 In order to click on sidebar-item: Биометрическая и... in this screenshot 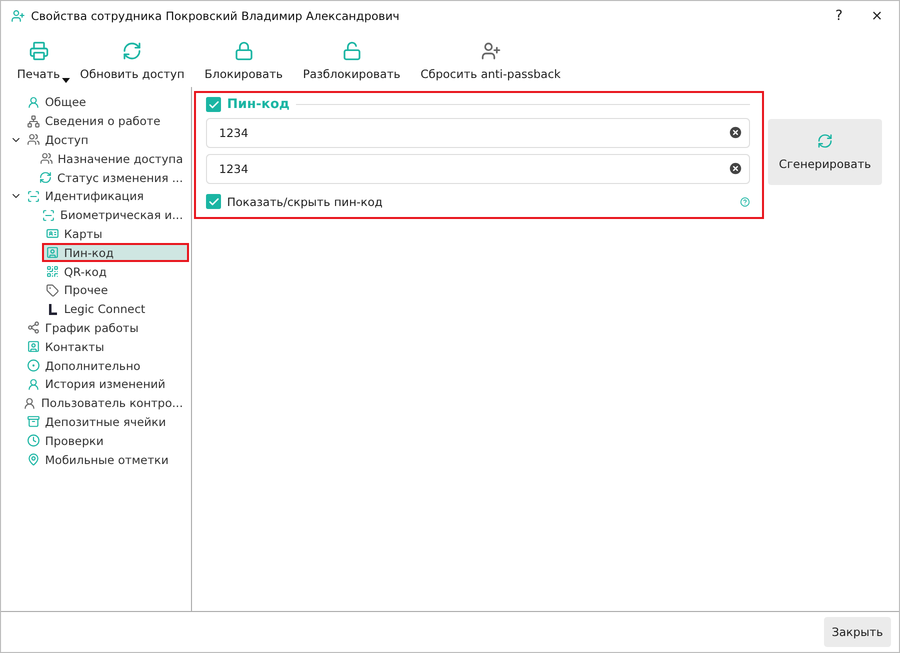, I will do `click(113, 215)`.